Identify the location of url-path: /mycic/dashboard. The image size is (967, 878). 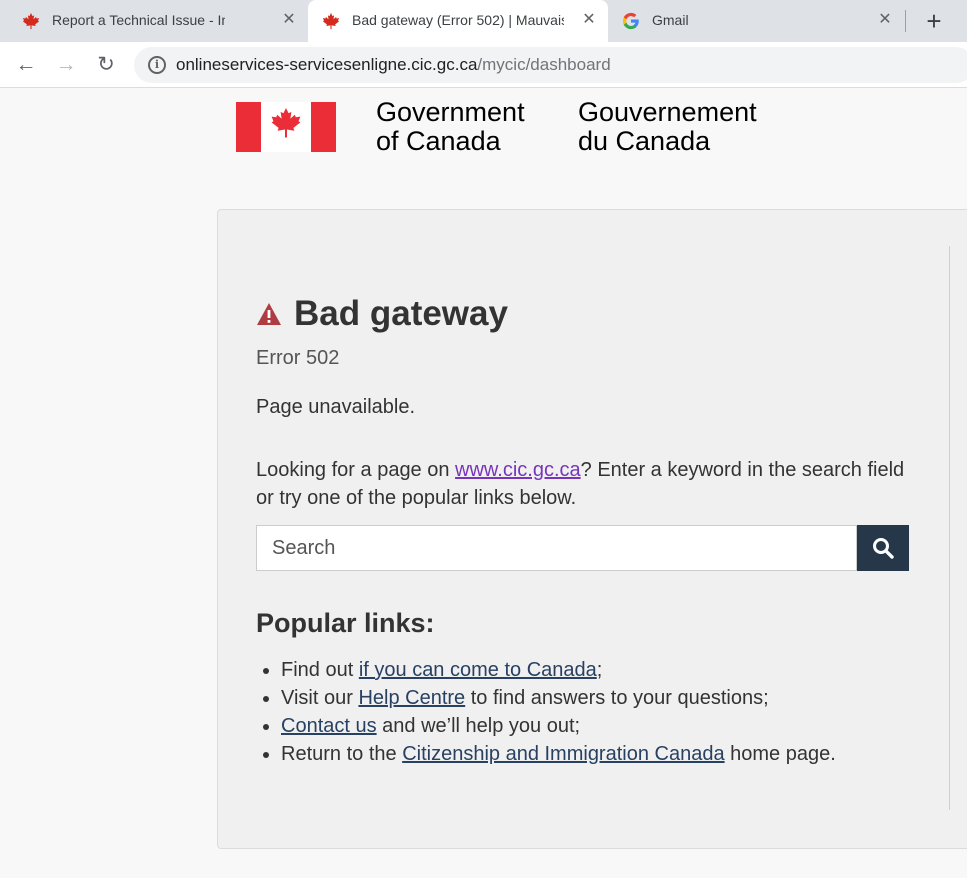
(544, 64).